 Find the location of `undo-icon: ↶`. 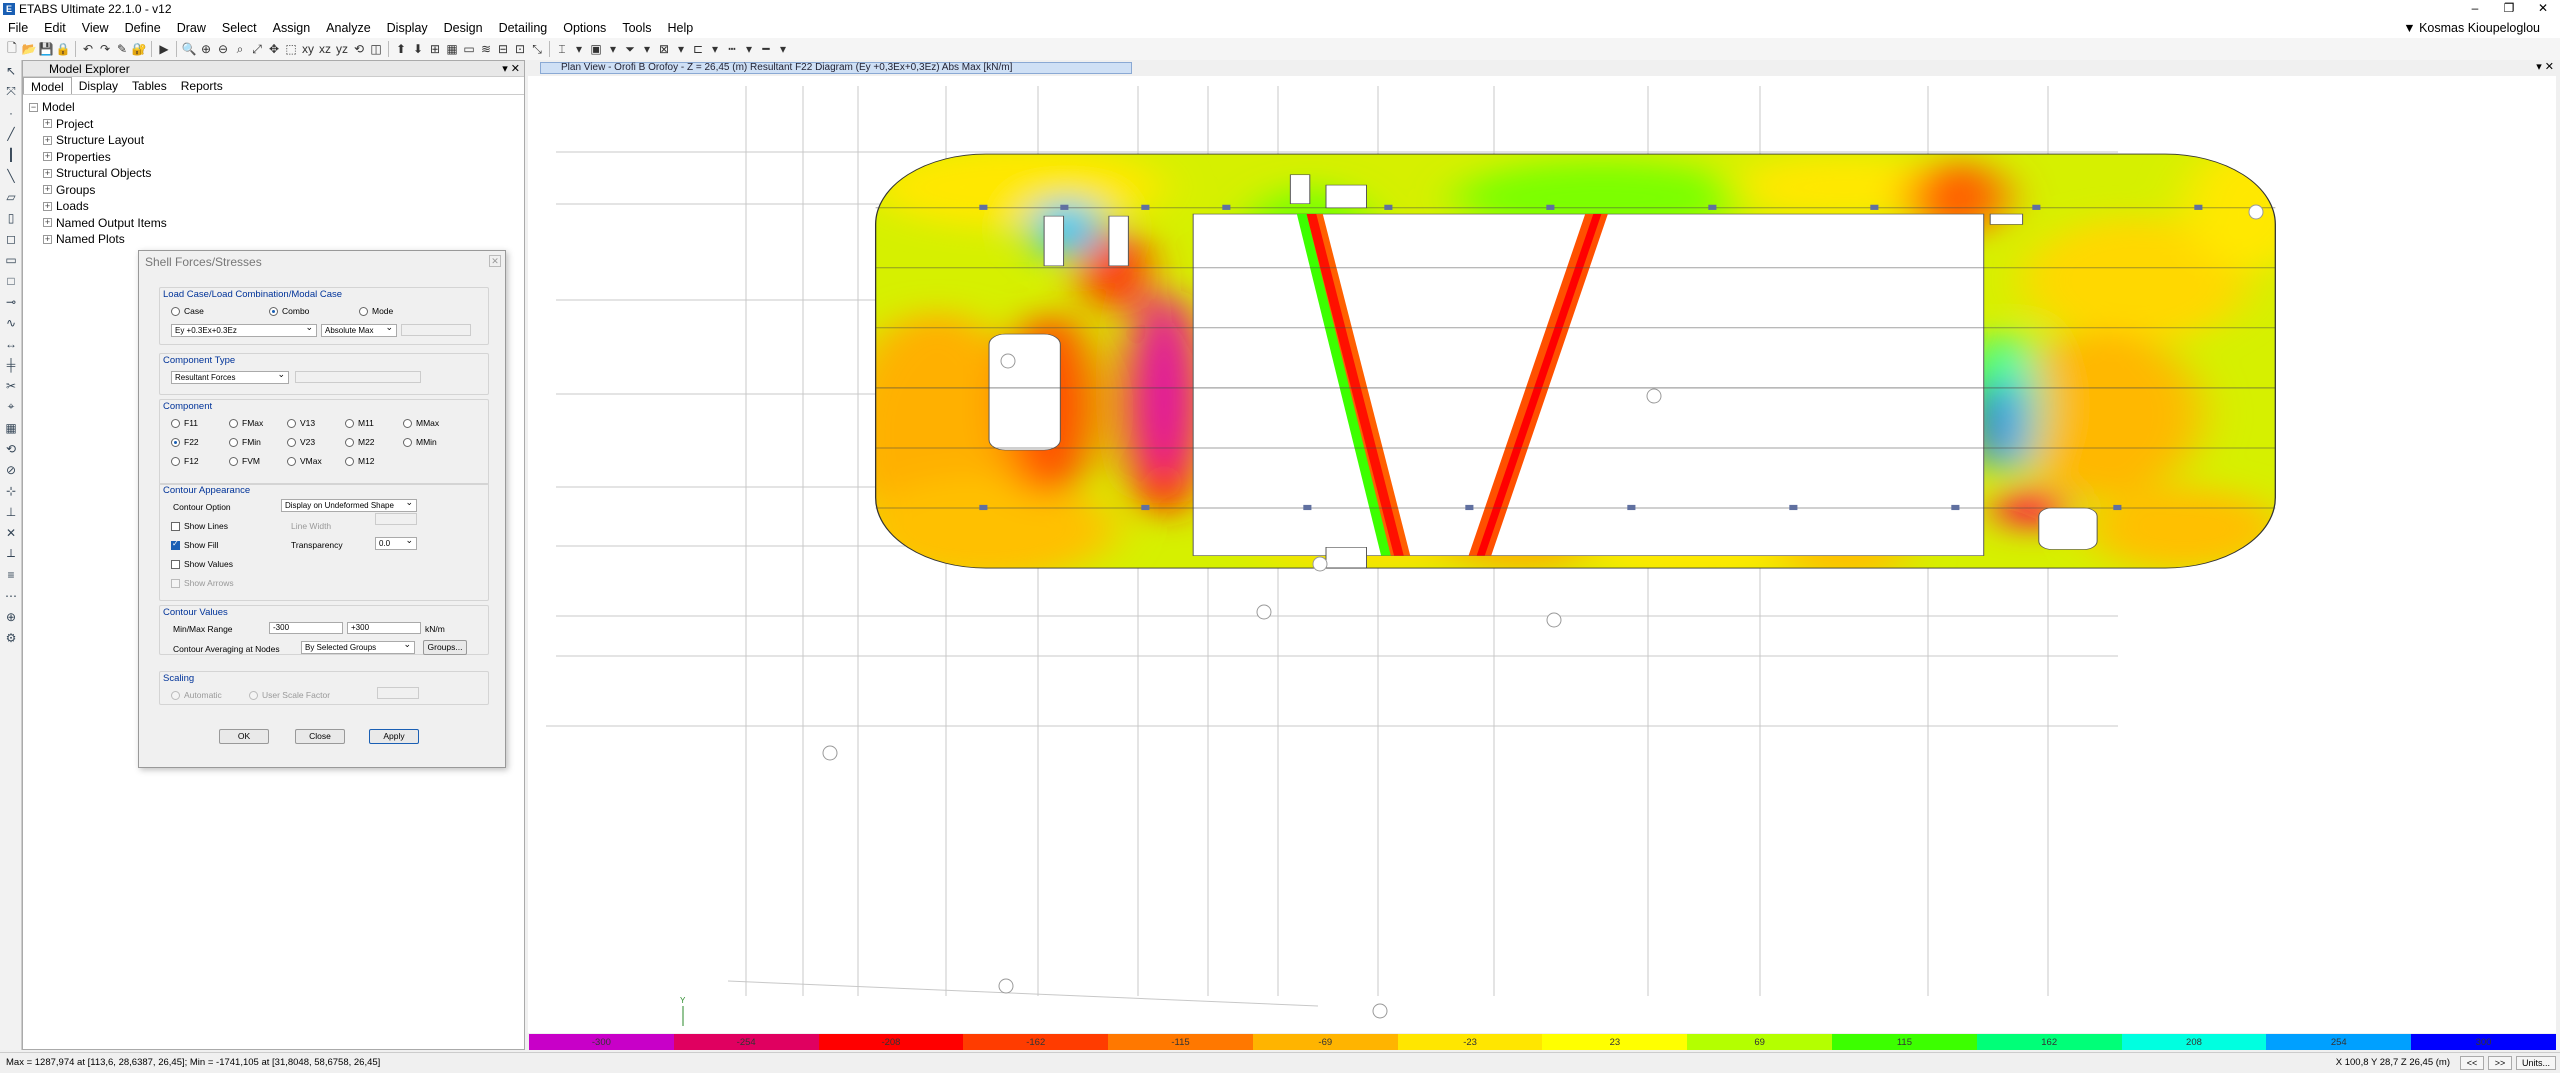

undo-icon: ↶ is located at coordinates (88, 49).